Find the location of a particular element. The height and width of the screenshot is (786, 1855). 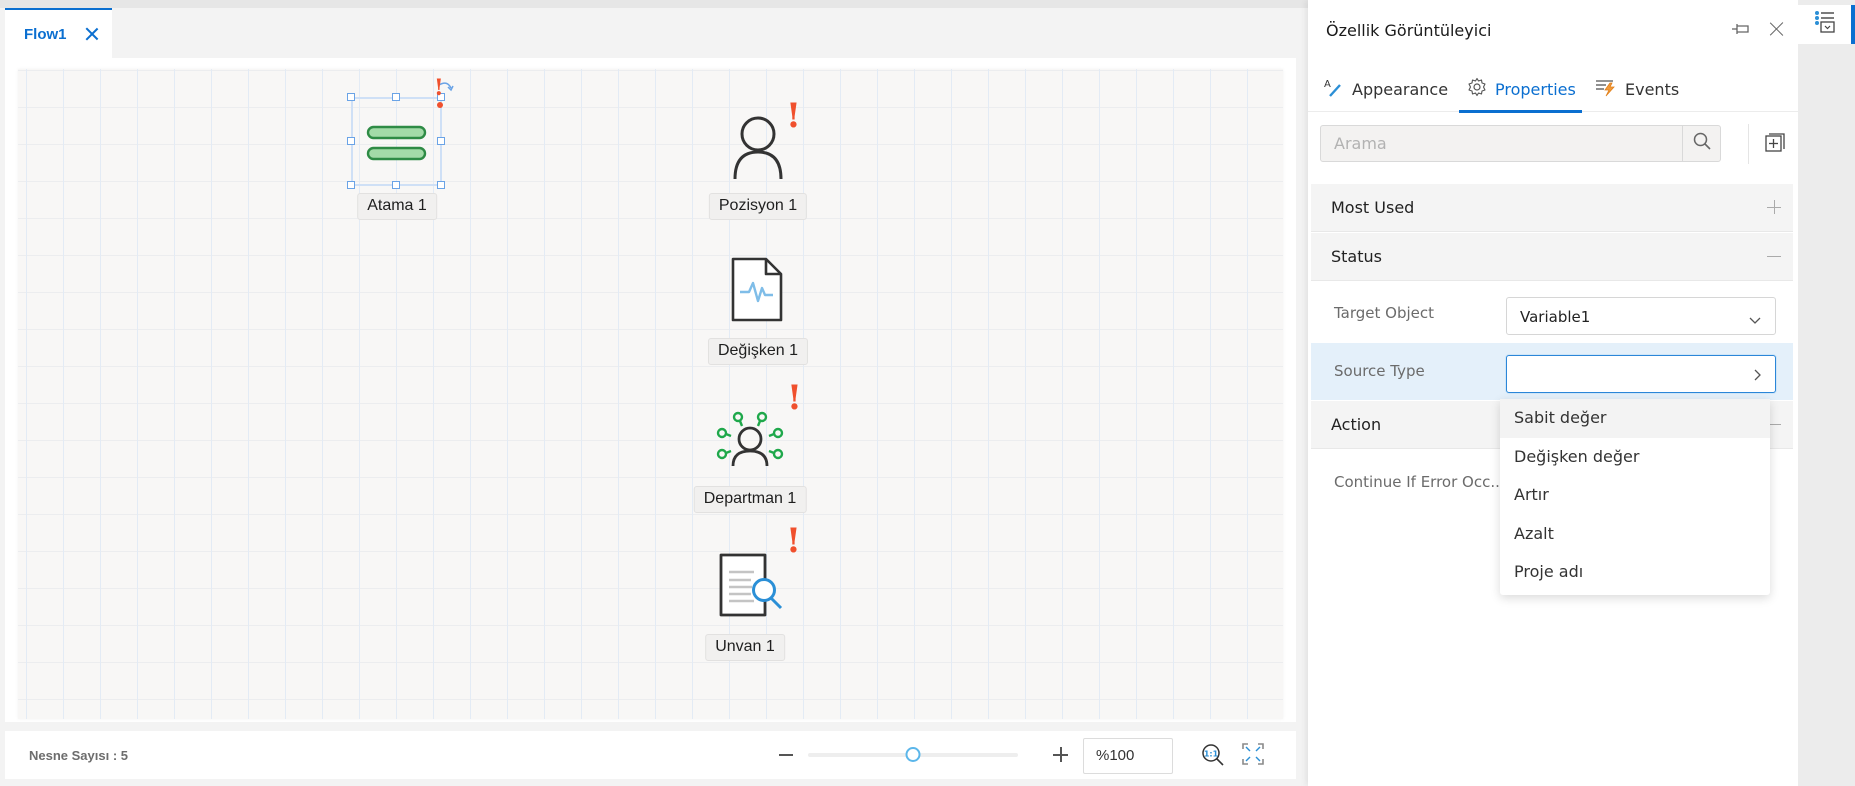

property-row-source-type: Source Type is located at coordinates (1552, 371).